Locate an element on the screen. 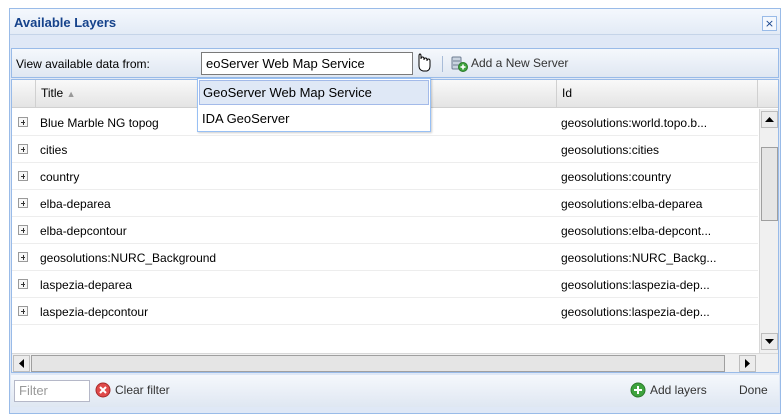 This screenshot has height=414, width=781. grid-bottom-toolbar: Filter Clear filter Add layers Done is located at coordinates (395, 391).